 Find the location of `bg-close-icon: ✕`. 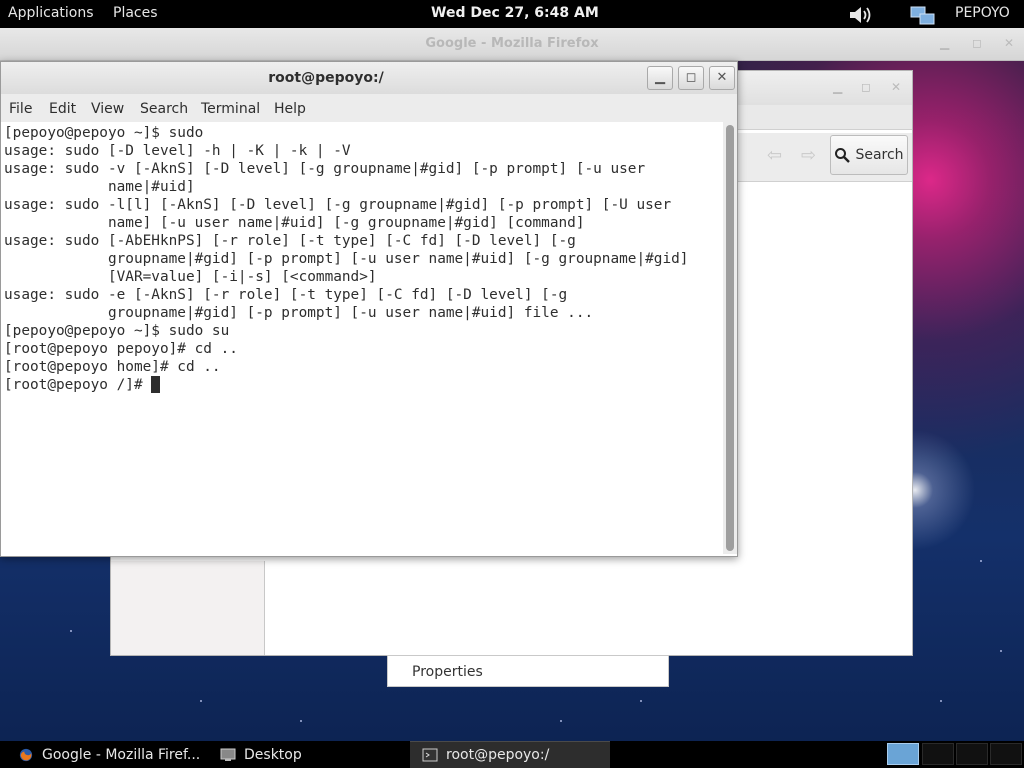

bg-close-icon: ✕ is located at coordinates (896, 87).